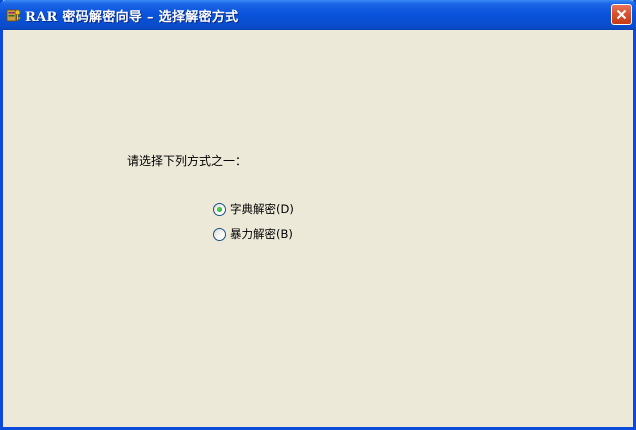 The width and height of the screenshot is (636, 430). I want to click on brute-force-decrypt-radio: 暴力解密(B), so click(253, 234).